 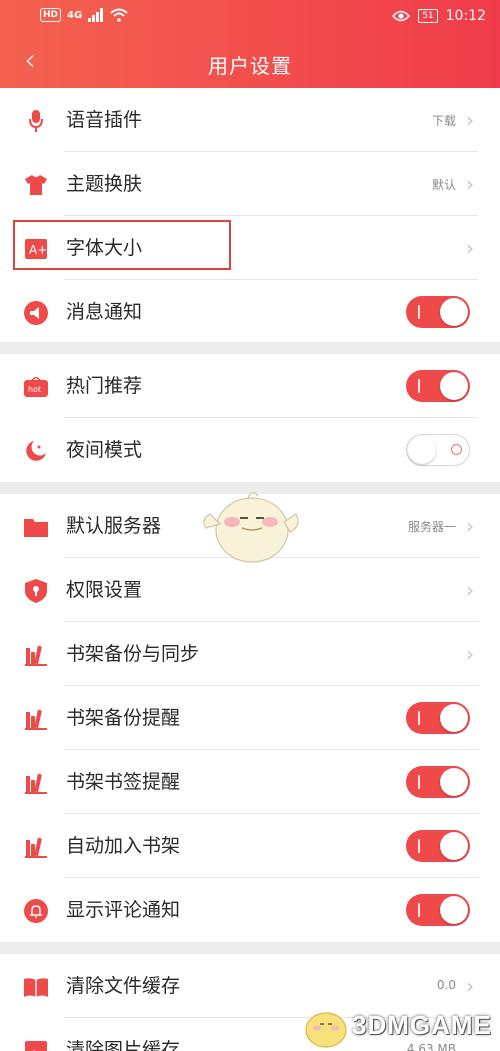 I want to click on microphone-icon, so click(x=36, y=121).